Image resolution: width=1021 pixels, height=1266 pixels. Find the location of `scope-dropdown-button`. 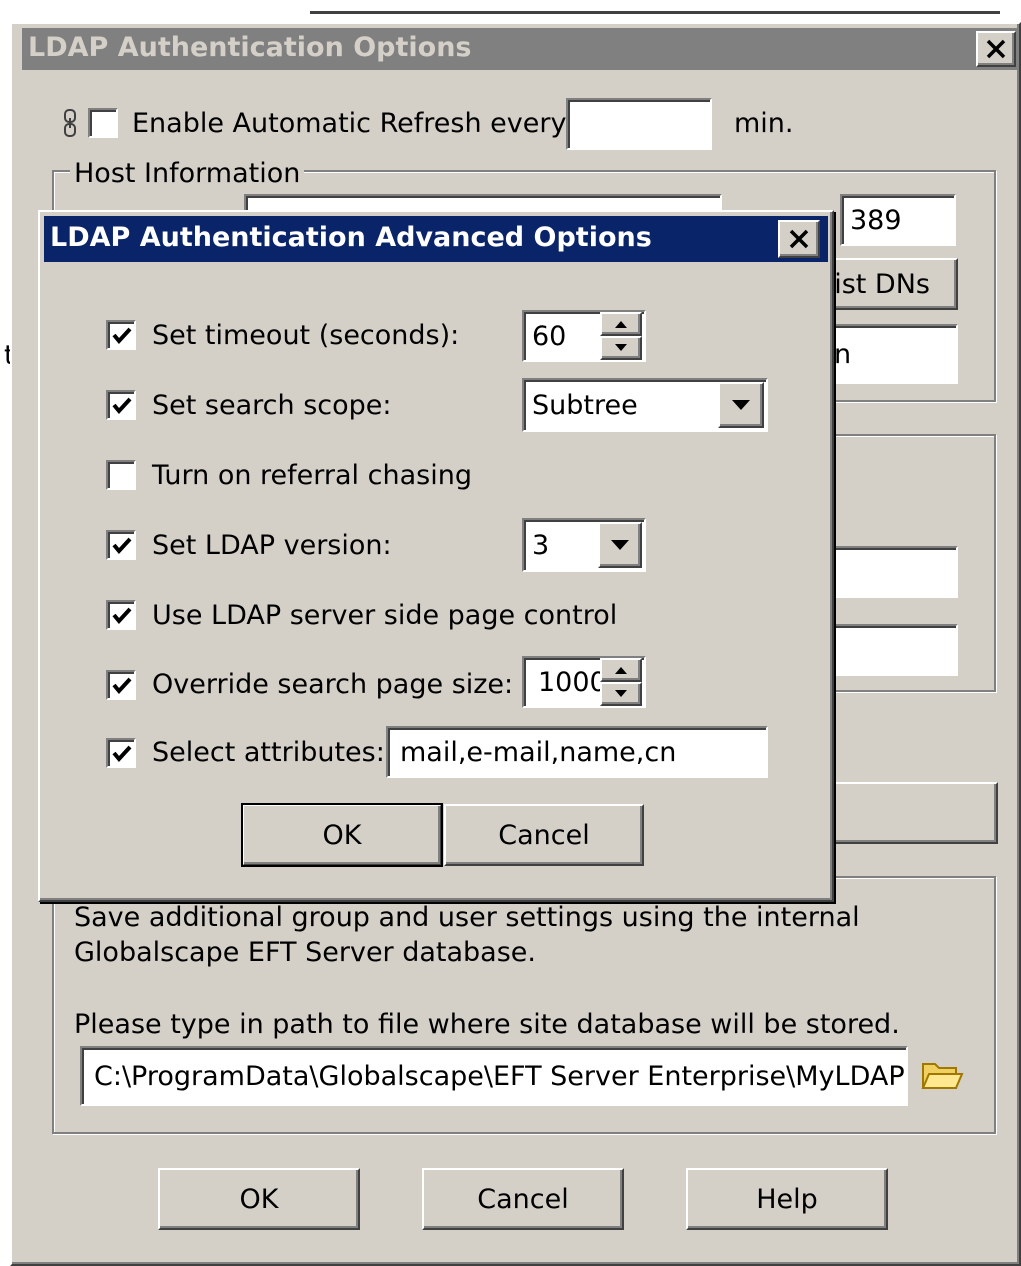

scope-dropdown-button is located at coordinates (741, 405).